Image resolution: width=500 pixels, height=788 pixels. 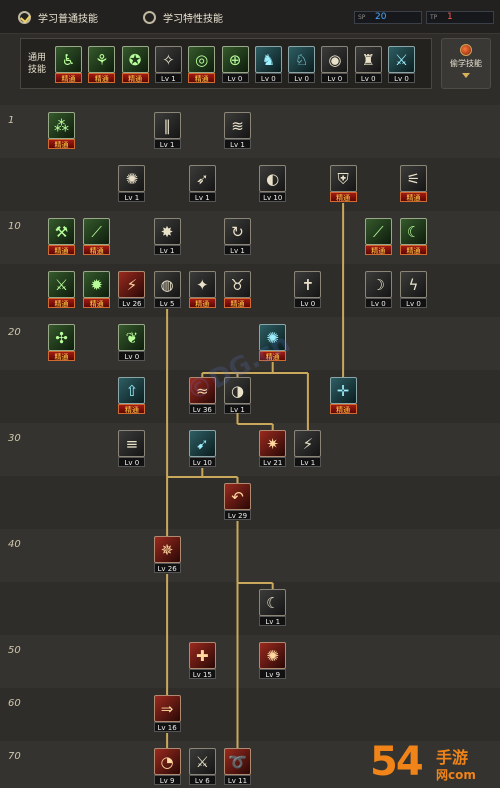 What do you see at coordinates (102, 59) in the screenshot?
I see `crouch-figure-icon: ⚘` at bounding box center [102, 59].